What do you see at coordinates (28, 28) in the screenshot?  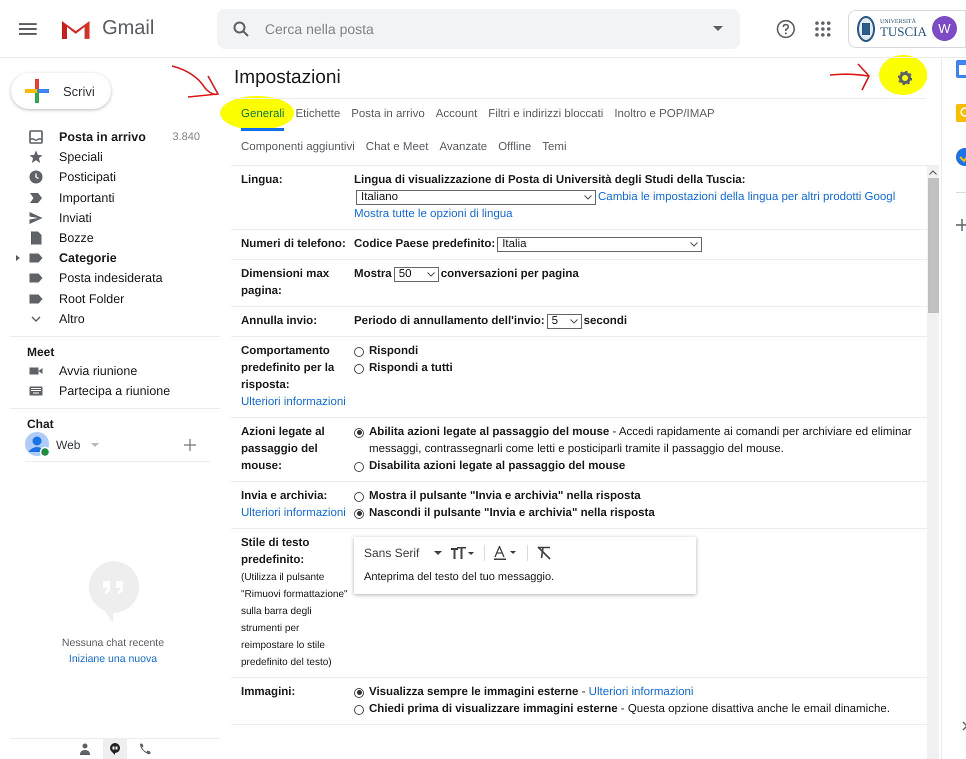 I see `menu-icon` at bounding box center [28, 28].